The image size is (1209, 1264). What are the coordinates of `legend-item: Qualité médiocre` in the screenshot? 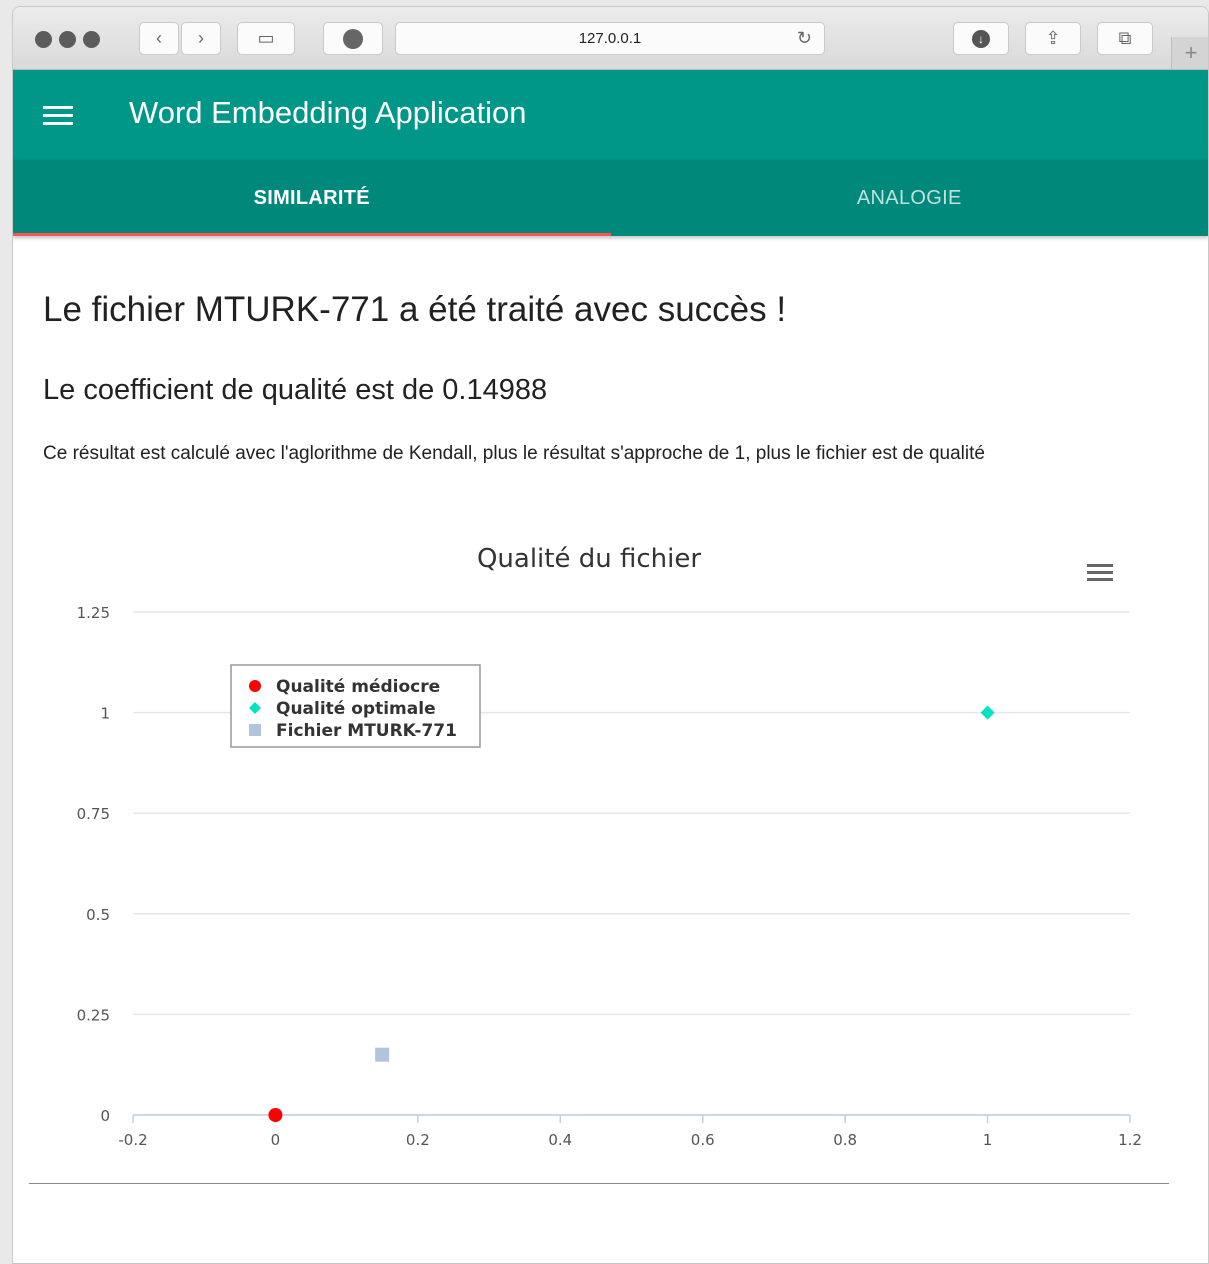 It's located at (358, 687).